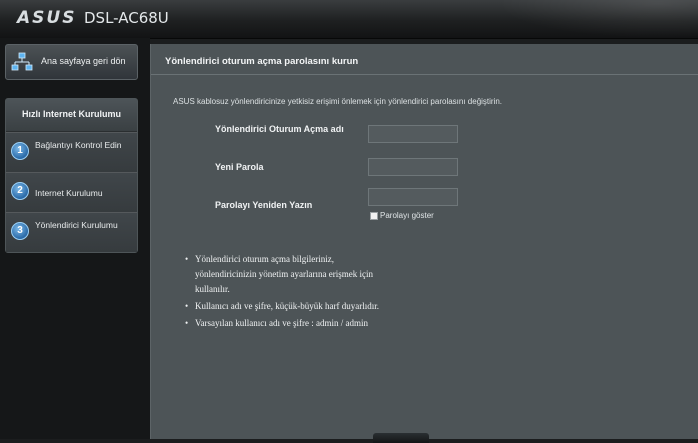 Image resolution: width=698 pixels, height=443 pixels. What do you see at coordinates (76, 225) in the screenshot?
I see `step-label: Yönlendirici Kurulumu` at bounding box center [76, 225].